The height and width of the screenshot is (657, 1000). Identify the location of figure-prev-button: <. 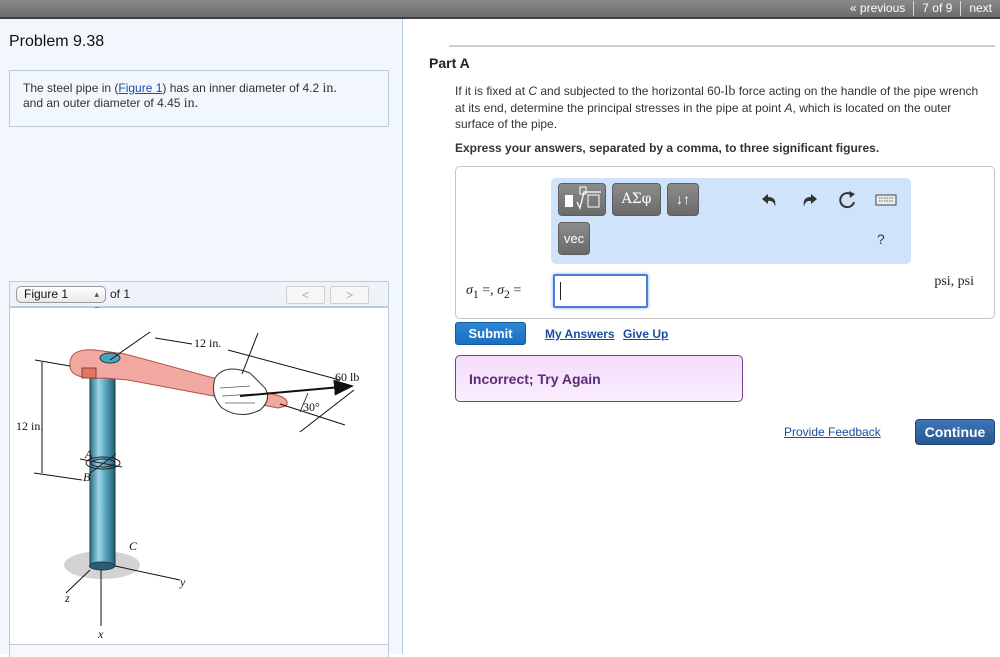
(305, 295).